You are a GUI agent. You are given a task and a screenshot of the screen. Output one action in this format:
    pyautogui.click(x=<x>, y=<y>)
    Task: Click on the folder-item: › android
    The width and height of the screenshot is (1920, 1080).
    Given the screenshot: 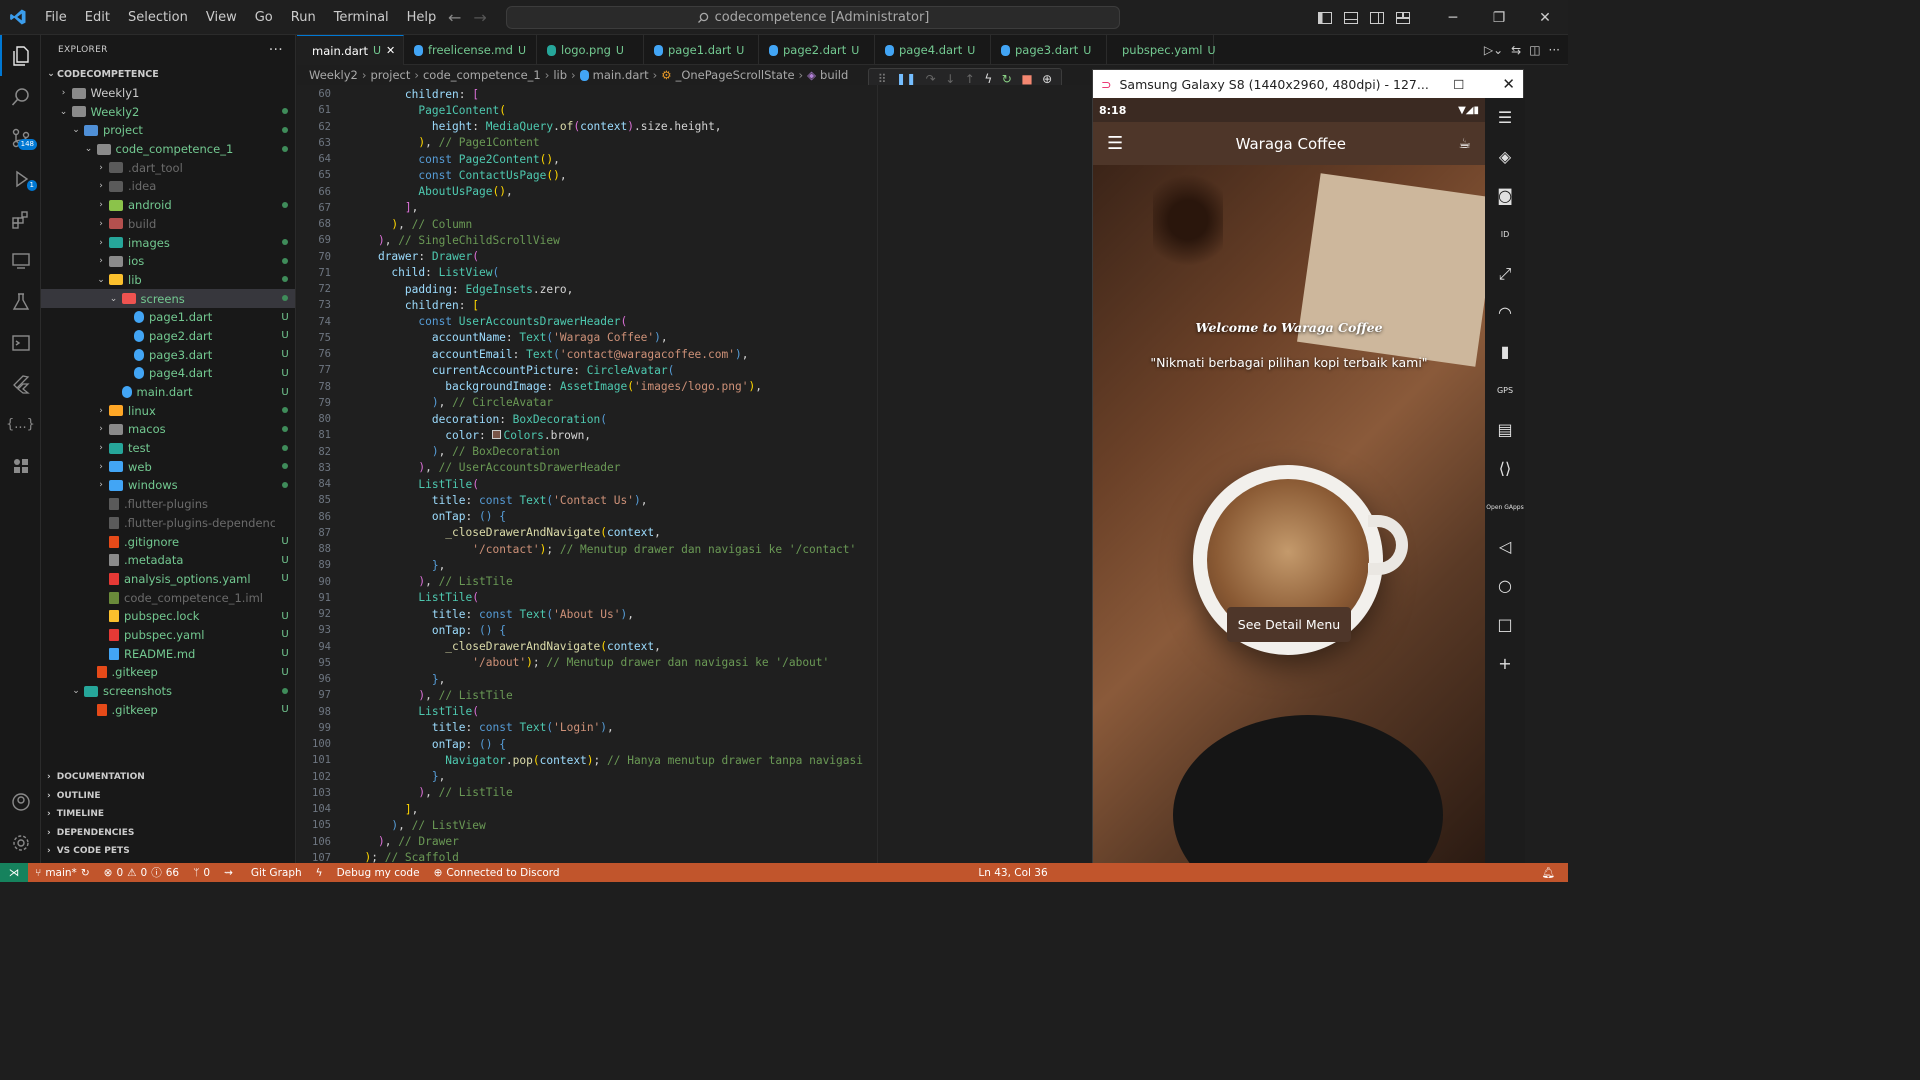 What is the action you would take?
    pyautogui.click(x=168, y=205)
    